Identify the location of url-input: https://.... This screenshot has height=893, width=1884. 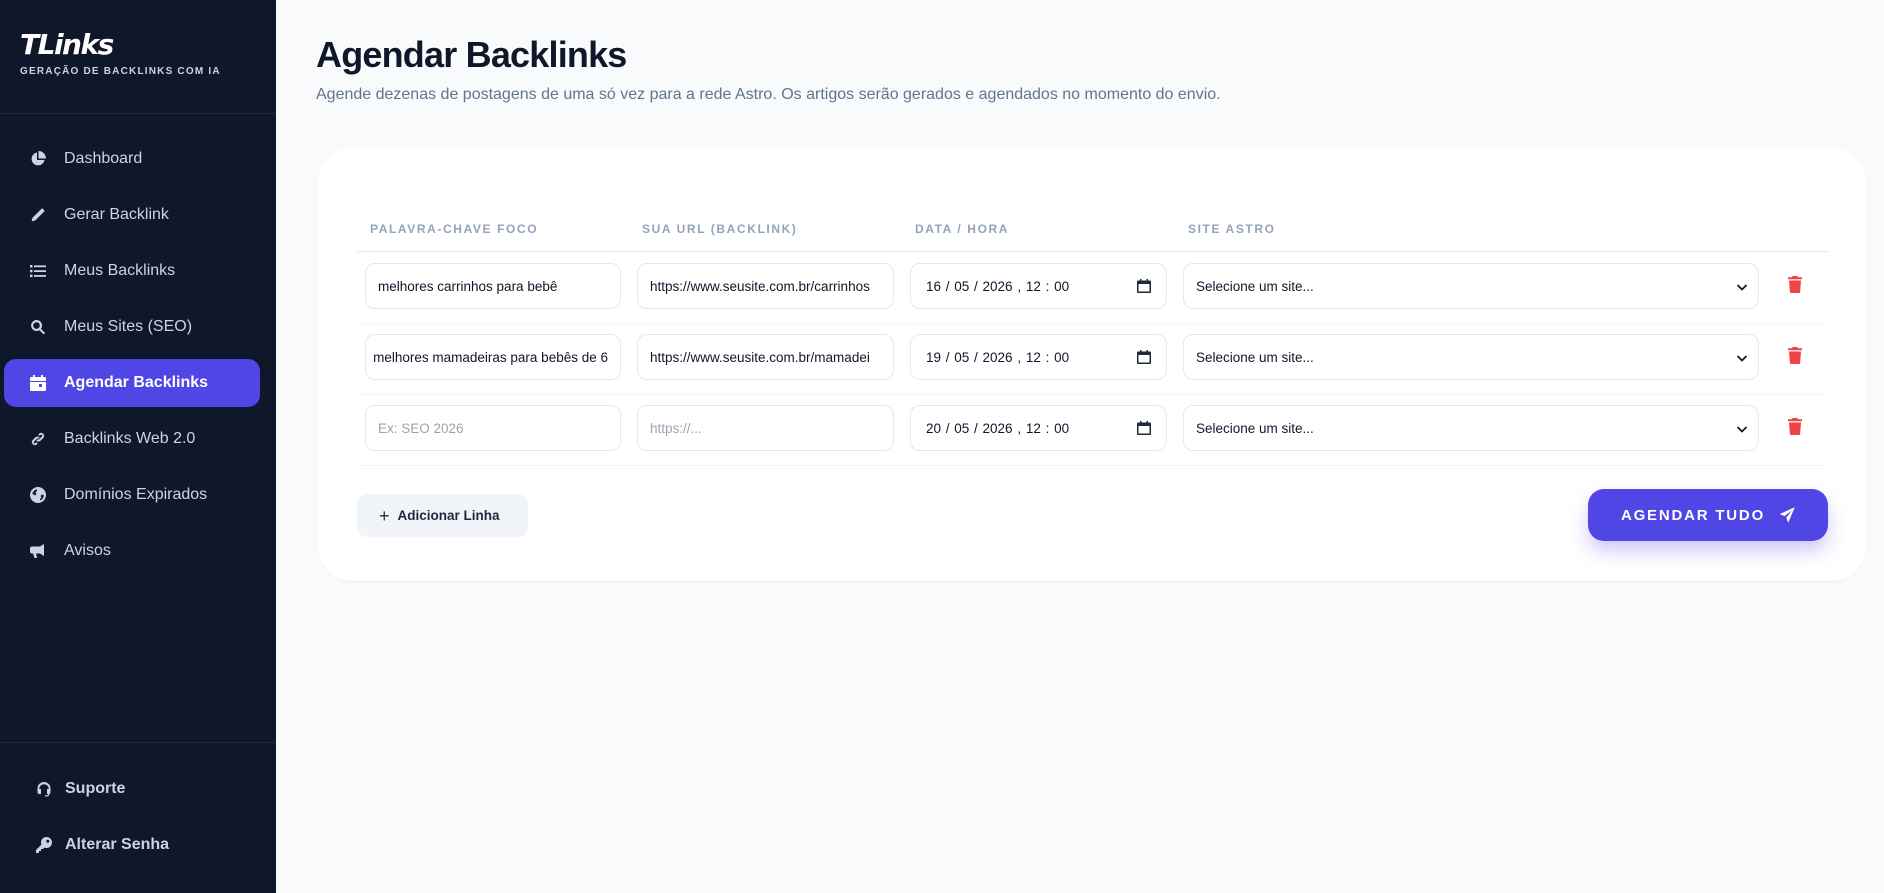
(765, 428).